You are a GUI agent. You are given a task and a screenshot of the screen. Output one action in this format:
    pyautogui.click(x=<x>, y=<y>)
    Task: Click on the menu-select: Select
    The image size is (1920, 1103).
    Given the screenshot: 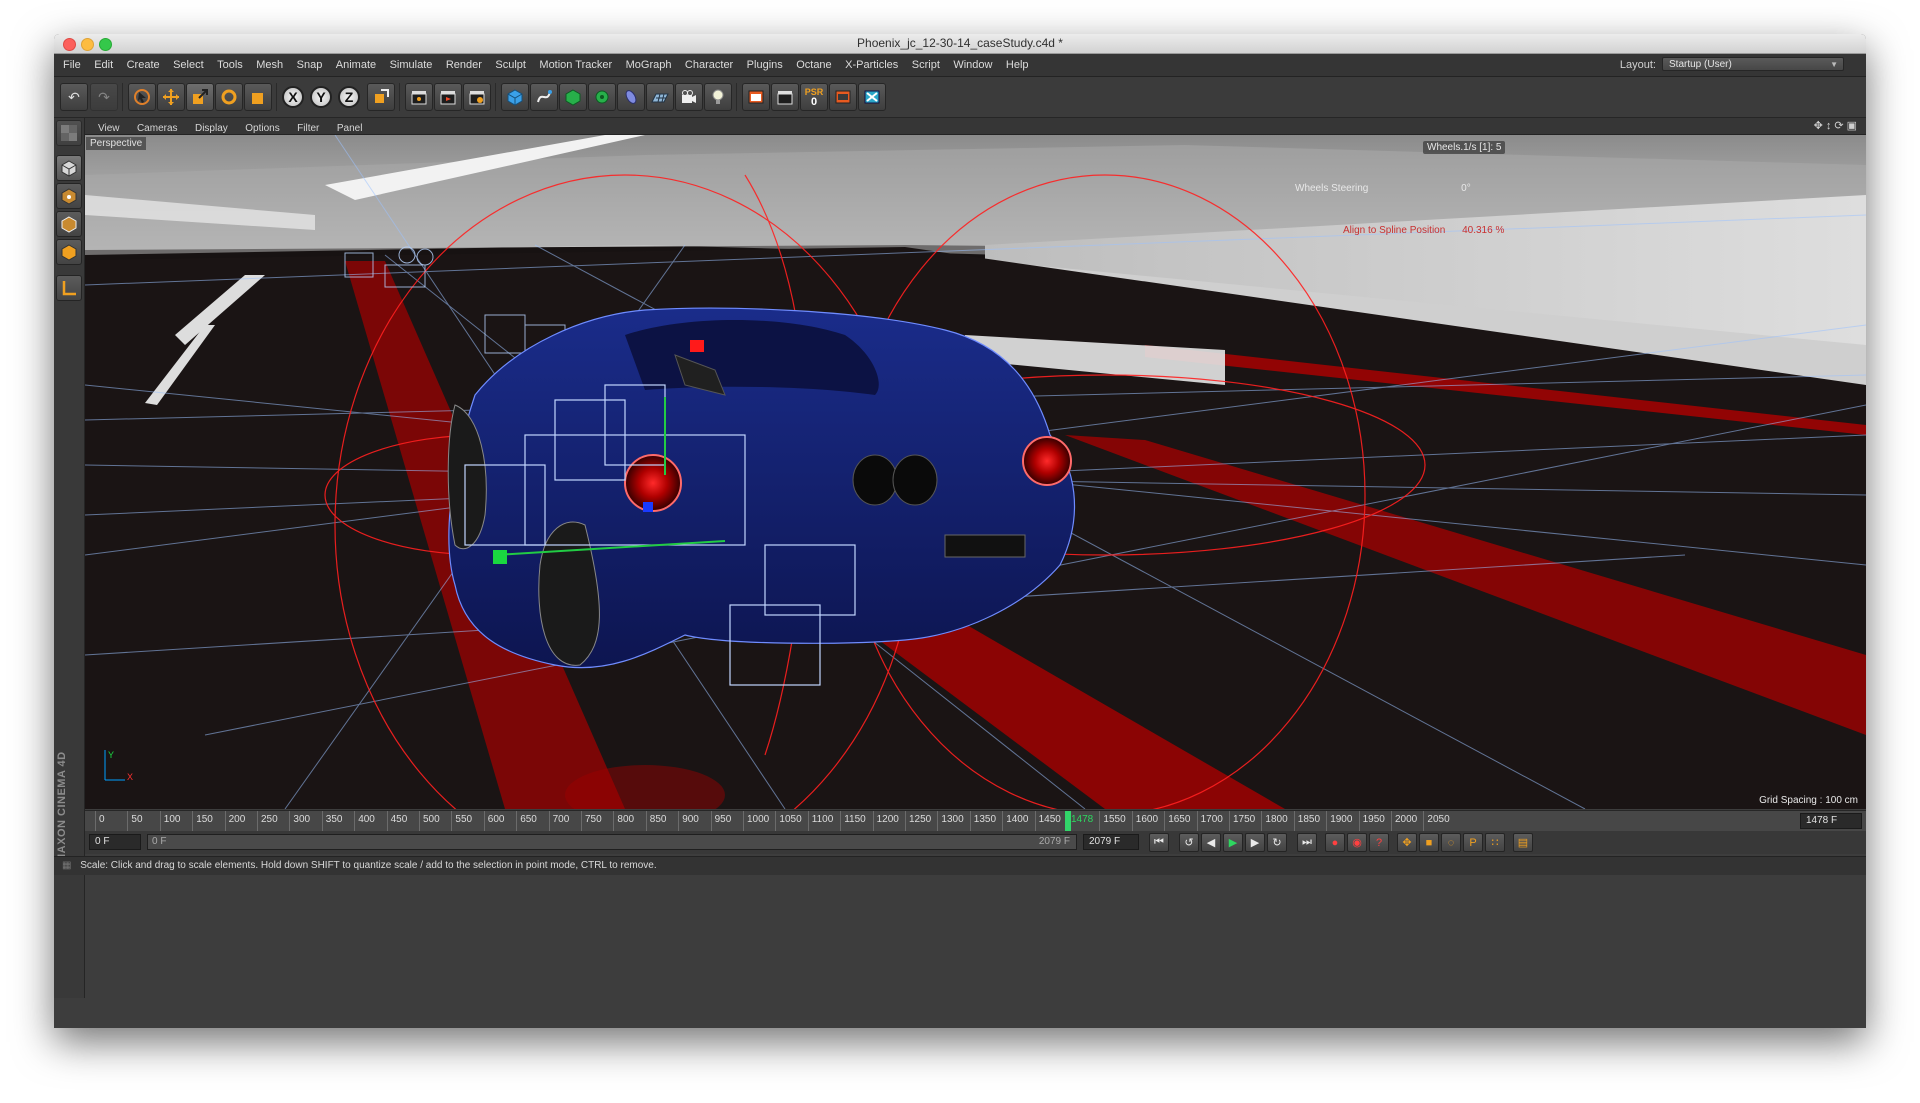 What is the action you would take?
    pyautogui.click(x=188, y=65)
    